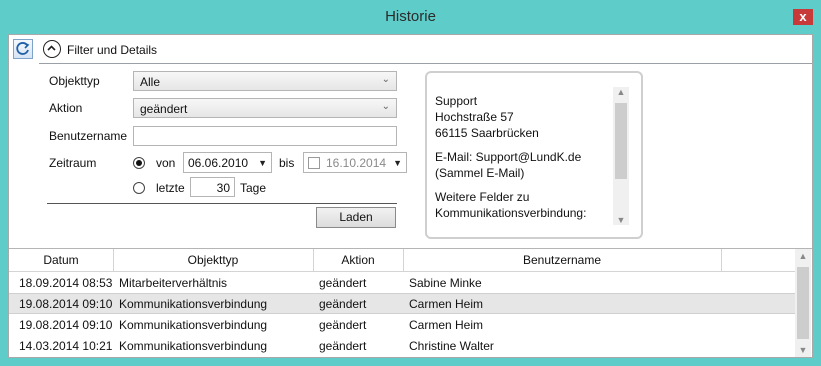 The width and height of the screenshot is (821, 366). Describe the element at coordinates (213, 260) in the screenshot. I see `column-header-objekttyp: Objekttyp` at that location.